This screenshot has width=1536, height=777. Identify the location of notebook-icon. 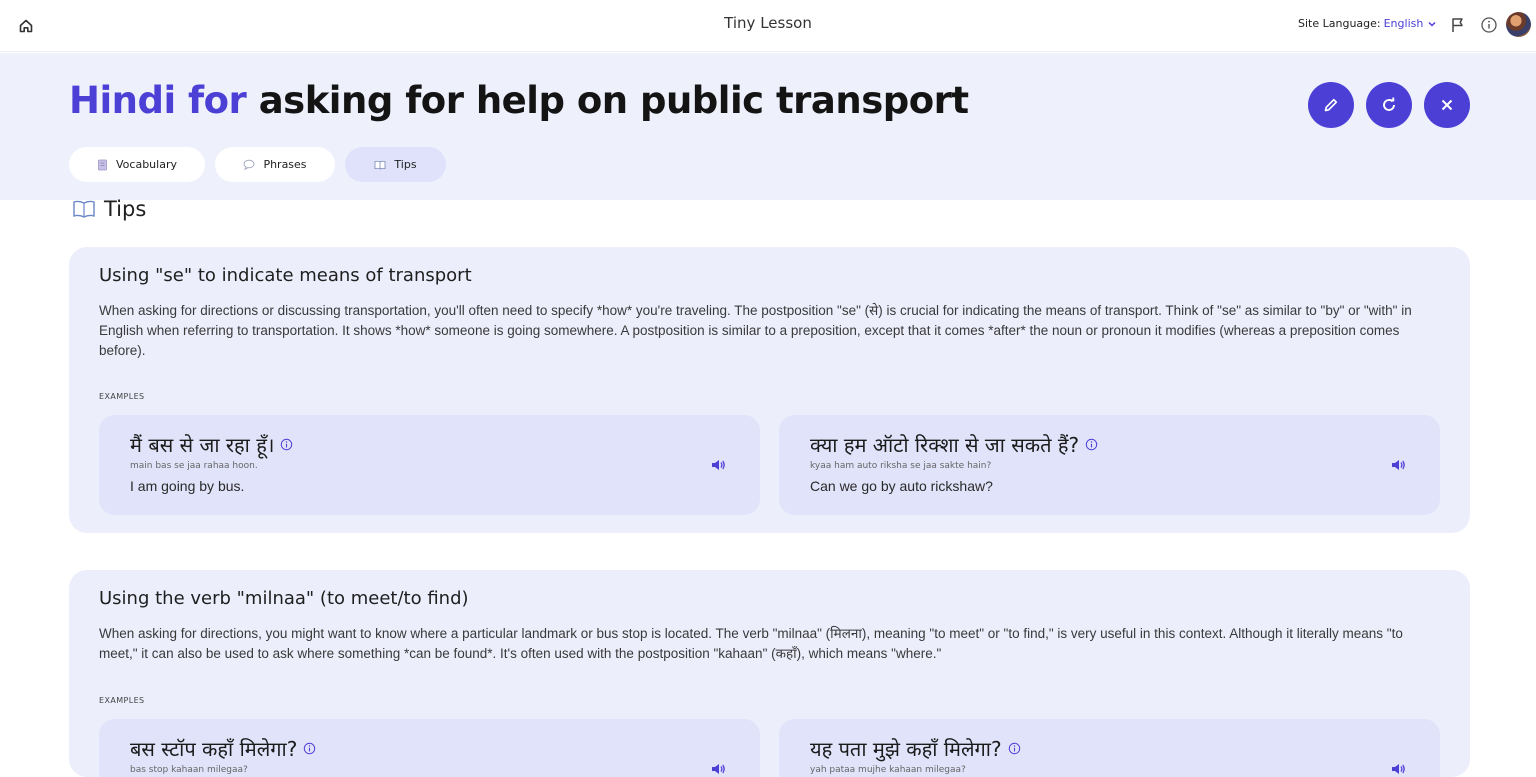
(102, 164).